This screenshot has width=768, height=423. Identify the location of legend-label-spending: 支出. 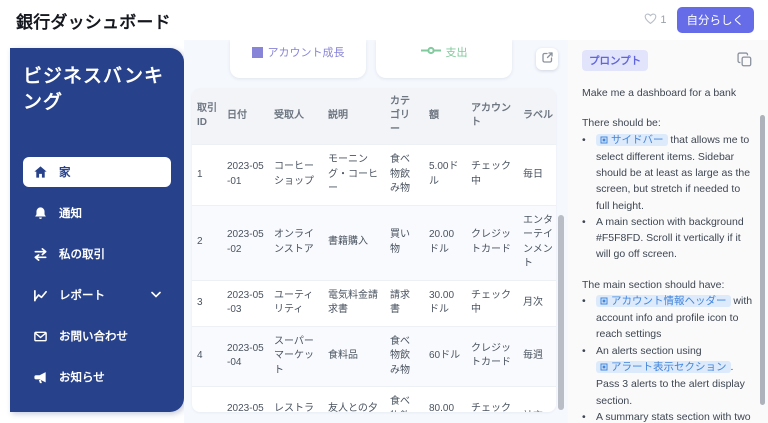
(456, 53).